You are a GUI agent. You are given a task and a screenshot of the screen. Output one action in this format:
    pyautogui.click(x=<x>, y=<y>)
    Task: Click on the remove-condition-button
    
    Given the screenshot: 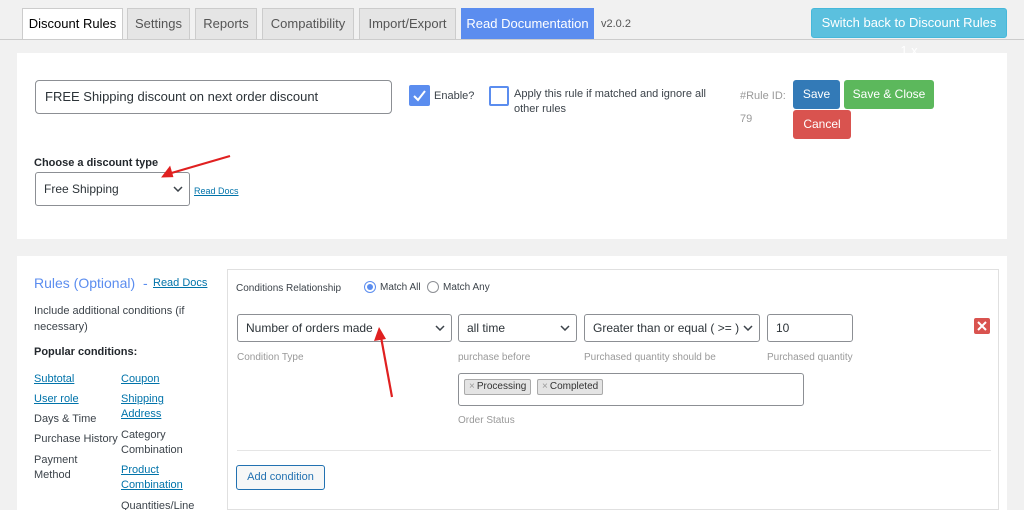 What is the action you would take?
    pyautogui.click(x=982, y=326)
    